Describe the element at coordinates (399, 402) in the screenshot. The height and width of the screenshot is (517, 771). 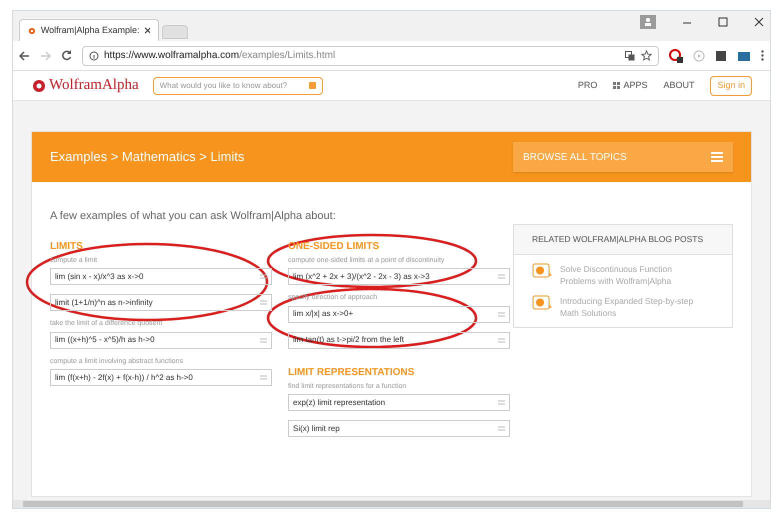
I see `example-field: exp(z) limit representation` at that location.